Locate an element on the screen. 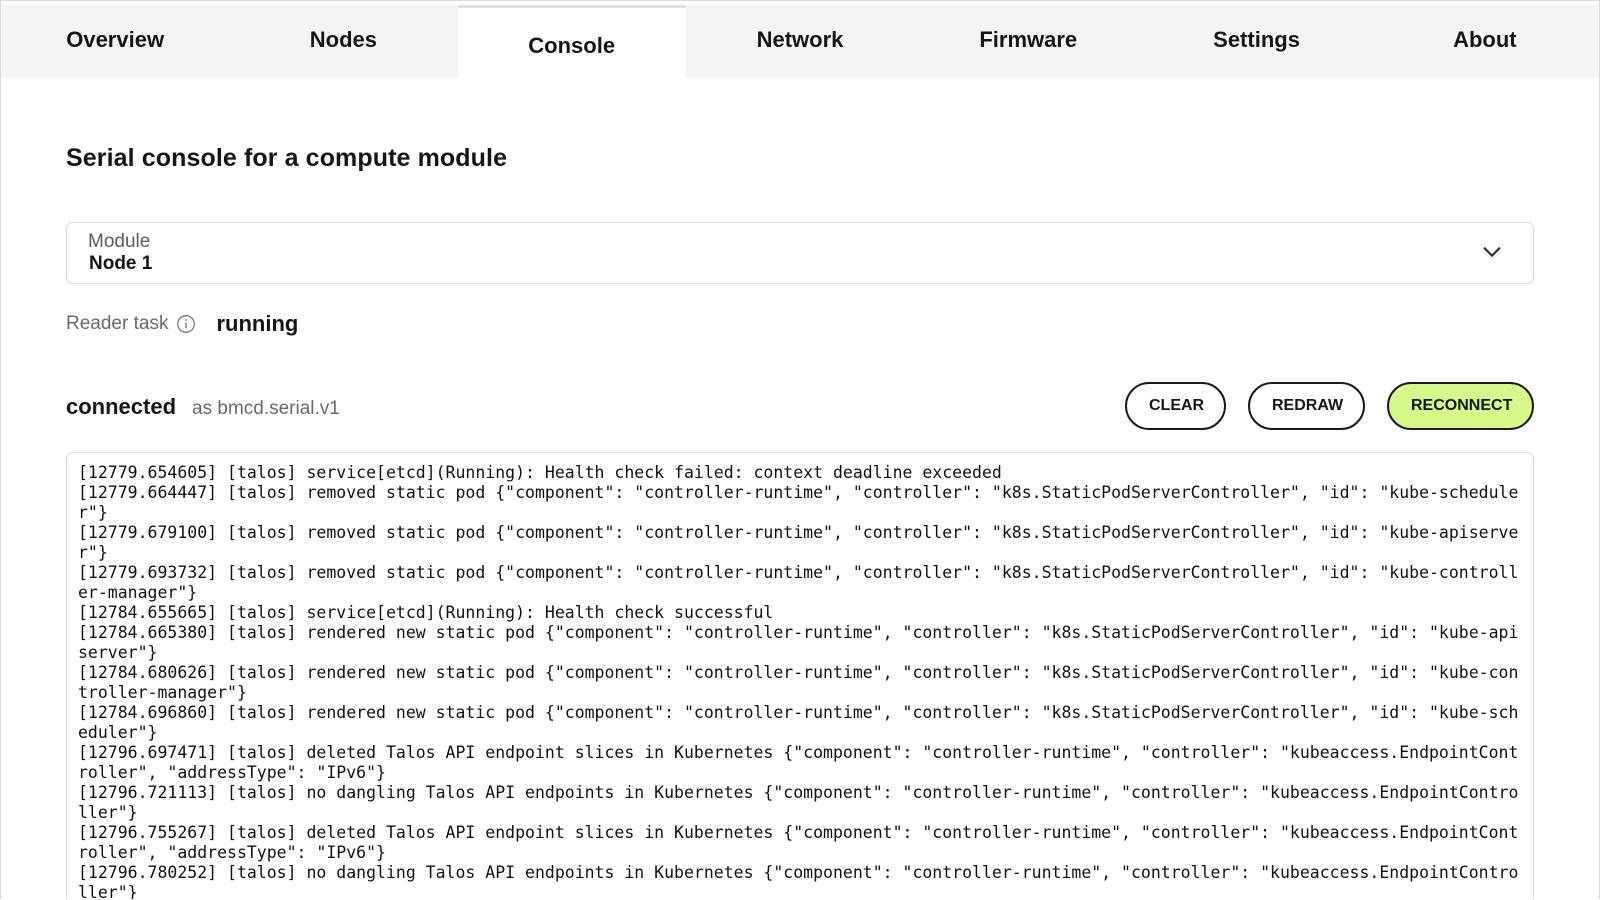 This screenshot has width=1600, height=900. connection-protocol: as bmcd.serial.v1 is located at coordinates (266, 408).